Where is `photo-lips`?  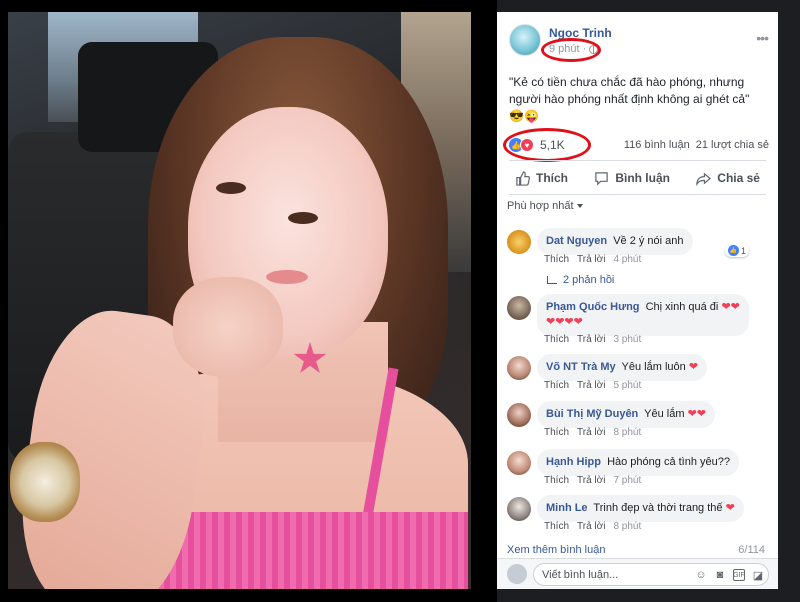
photo-lips is located at coordinates (287, 277).